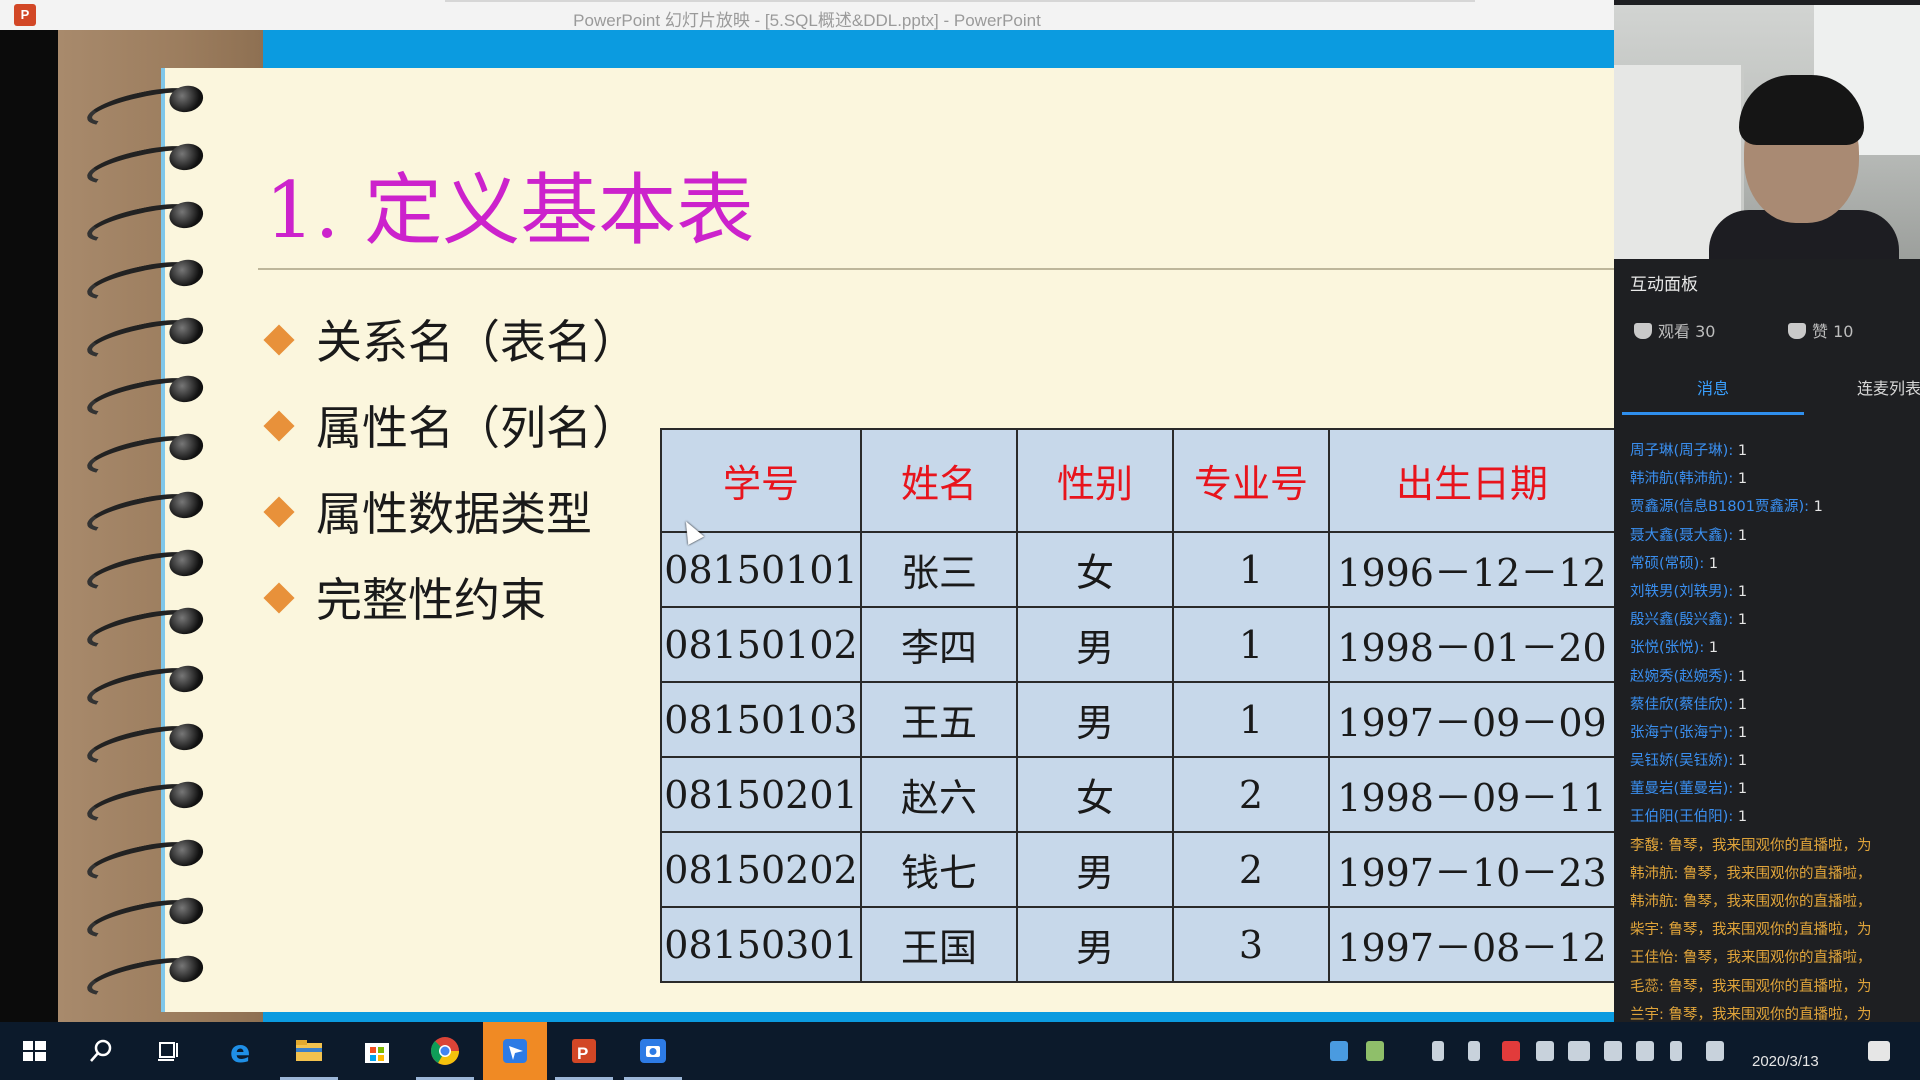  I want to click on table-cell: 08150102, so click(761, 644).